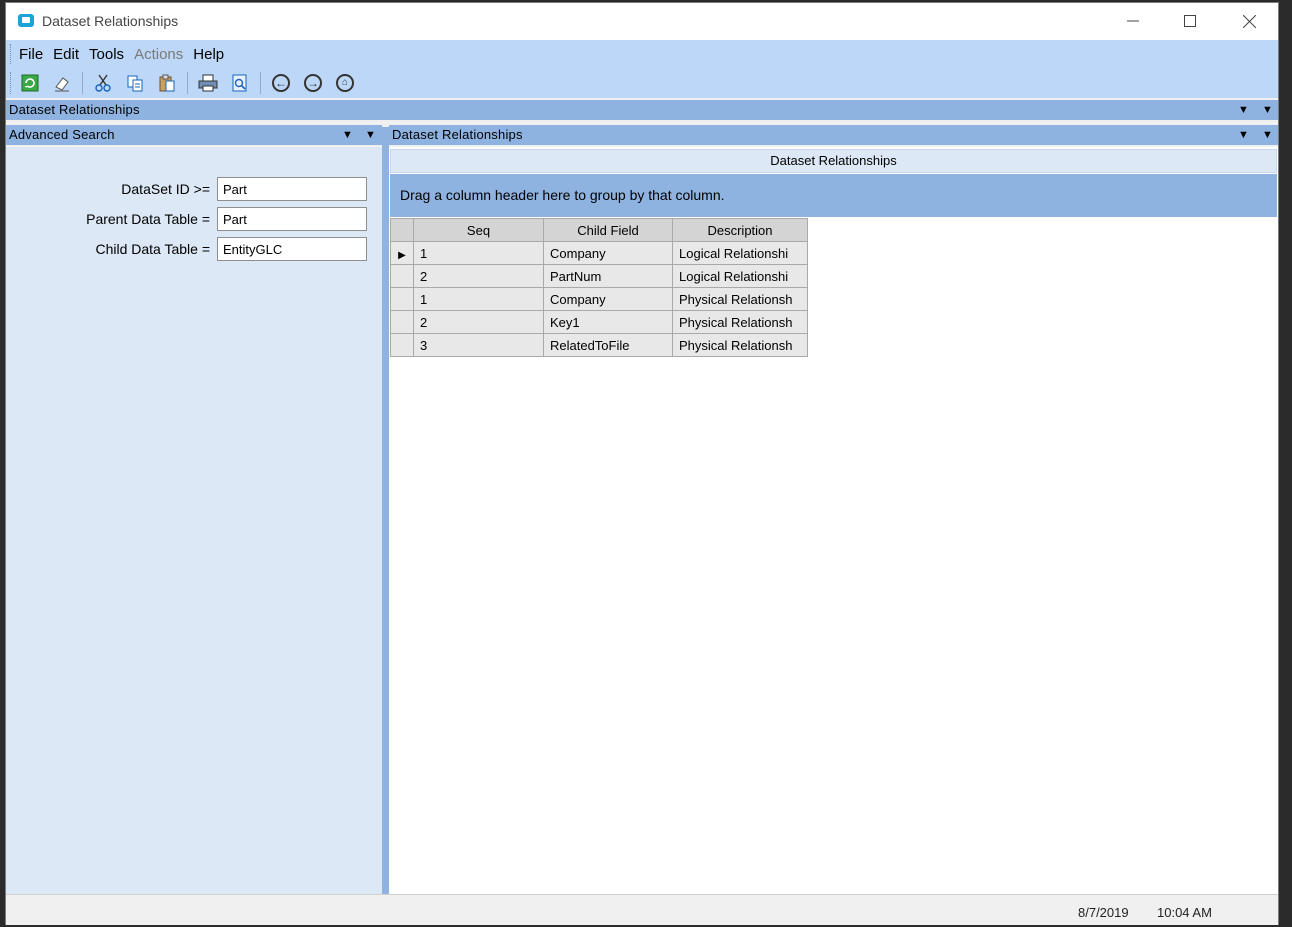 This screenshot has width=1292, height=927. I want to click on current-row-icon: ▶, so click(402, 255).